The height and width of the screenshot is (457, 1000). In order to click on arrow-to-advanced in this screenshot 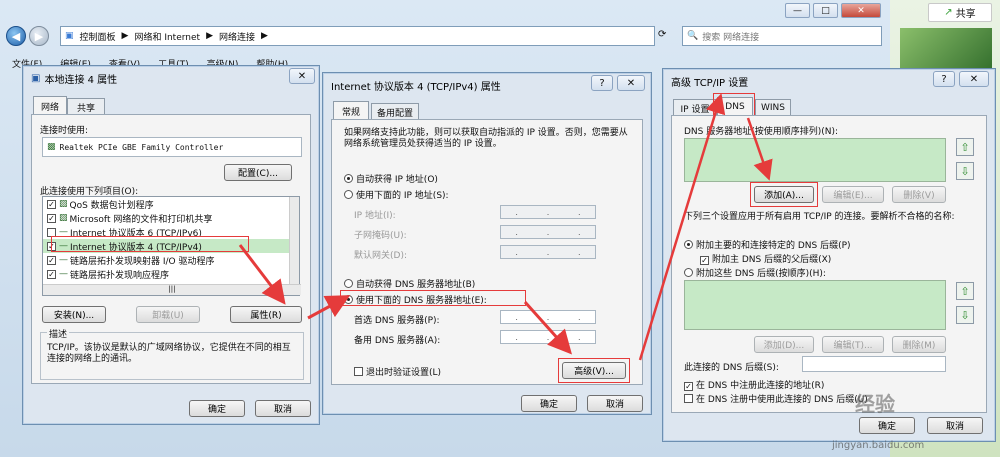, I will do `click(548, 327)`.